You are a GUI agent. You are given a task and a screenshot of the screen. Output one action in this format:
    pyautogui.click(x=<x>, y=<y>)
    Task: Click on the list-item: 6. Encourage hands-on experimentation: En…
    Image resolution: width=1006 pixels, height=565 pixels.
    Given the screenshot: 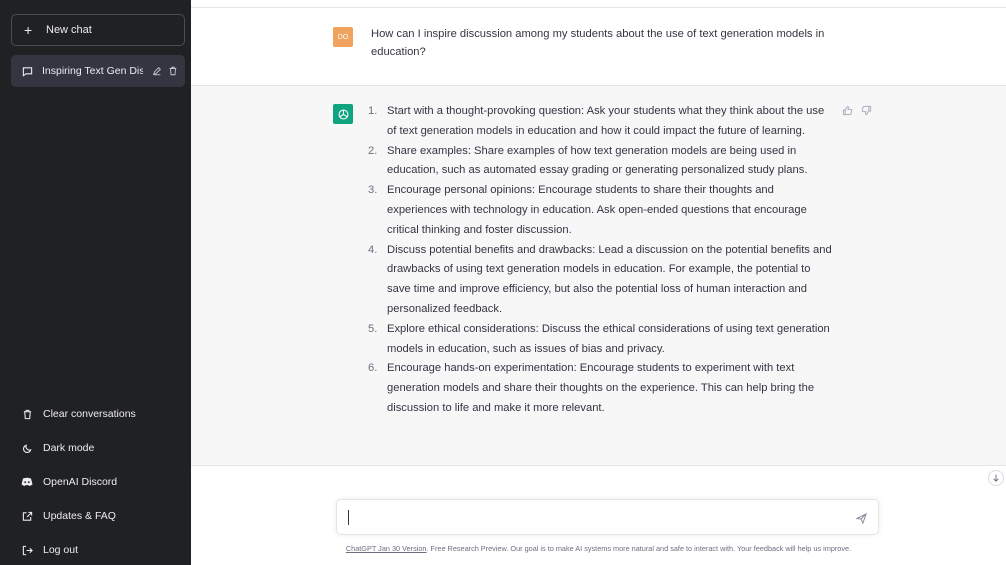 What is the action you would take?
    pyautogui.click(x=601, y=388)
    